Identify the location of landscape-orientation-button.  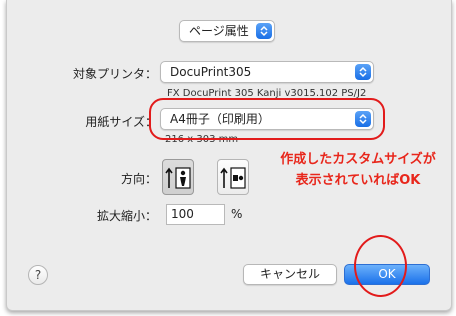
(233, 177).